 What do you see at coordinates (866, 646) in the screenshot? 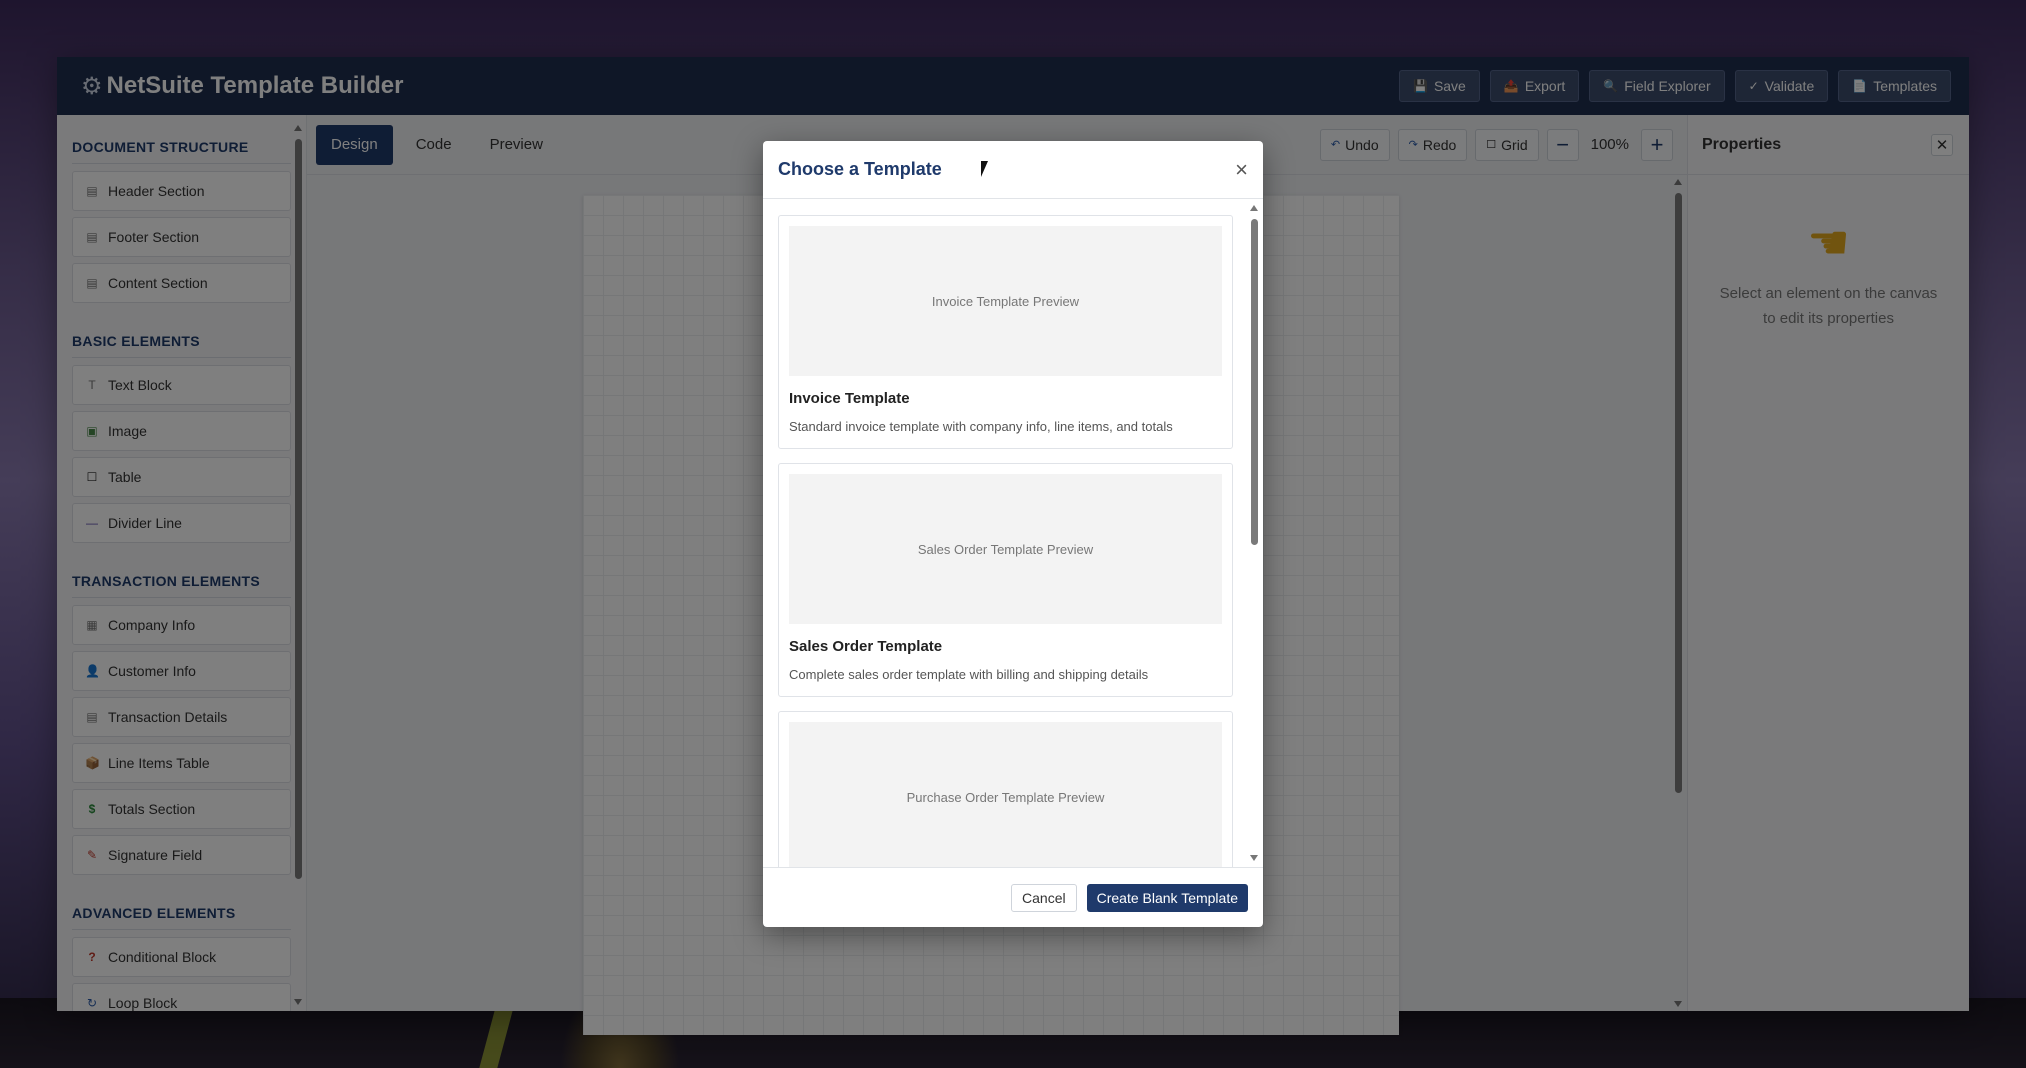
I see `template-name: Sales Order Template` at bounding box center [866, 646].